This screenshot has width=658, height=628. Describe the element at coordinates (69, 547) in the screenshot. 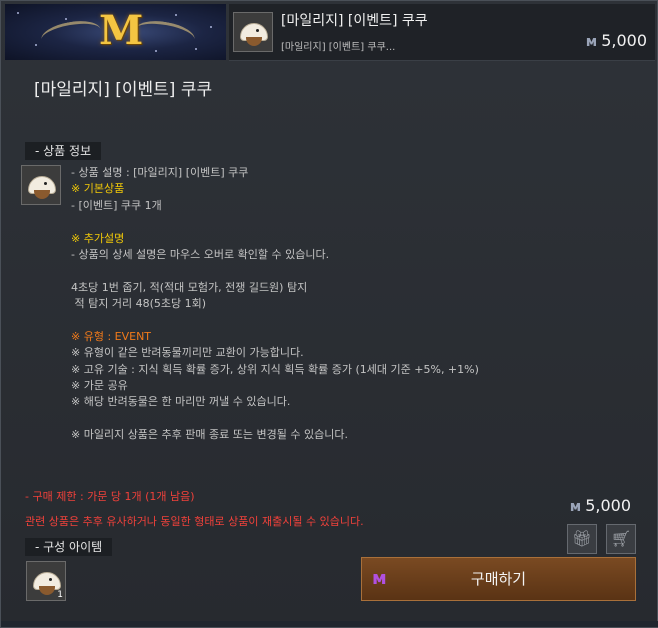

I see `components-label: - 구성 아이템` at that location.